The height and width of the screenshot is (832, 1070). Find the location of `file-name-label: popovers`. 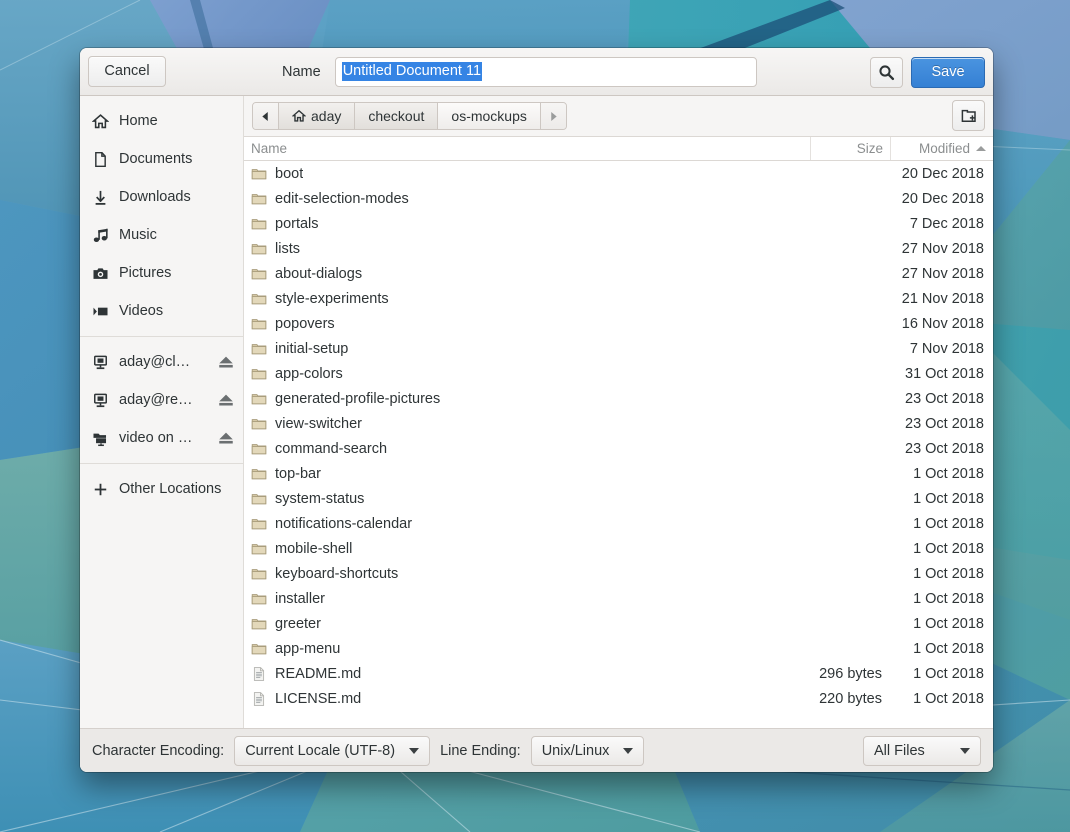

file-name-label: popovers is located at coordinates (305, 323).